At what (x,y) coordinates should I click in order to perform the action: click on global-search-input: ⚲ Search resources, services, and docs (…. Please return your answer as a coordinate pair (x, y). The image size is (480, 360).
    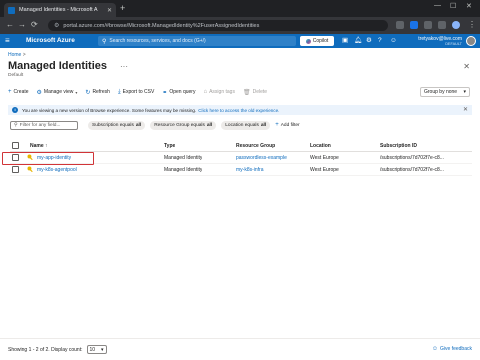
    Looking at the image, I should click on (197, 41).